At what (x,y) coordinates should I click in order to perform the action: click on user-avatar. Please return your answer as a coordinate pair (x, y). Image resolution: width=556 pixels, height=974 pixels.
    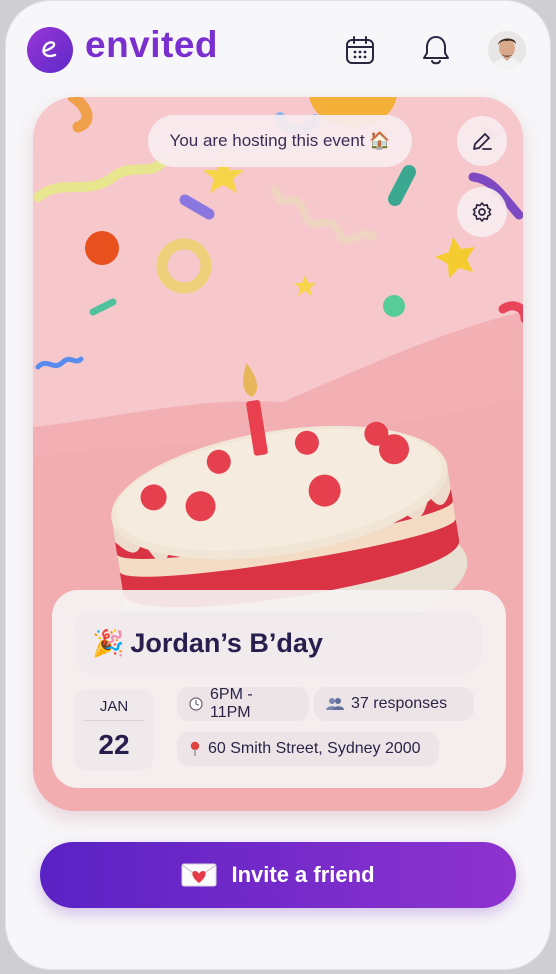
    Looking at the image, I should click on (507, 50).